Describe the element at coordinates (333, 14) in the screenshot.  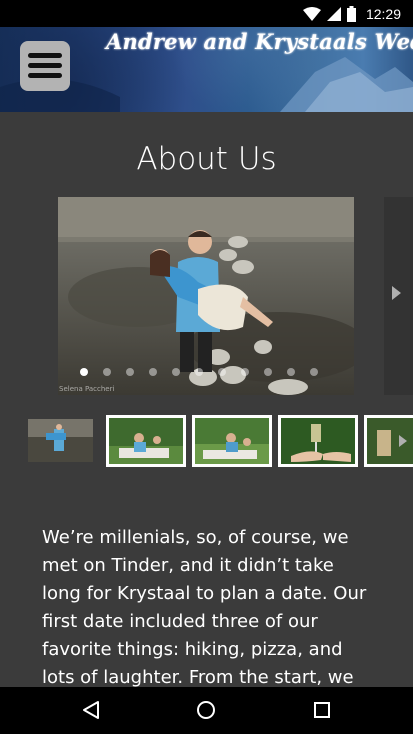
I see `signal-icon` at that location.